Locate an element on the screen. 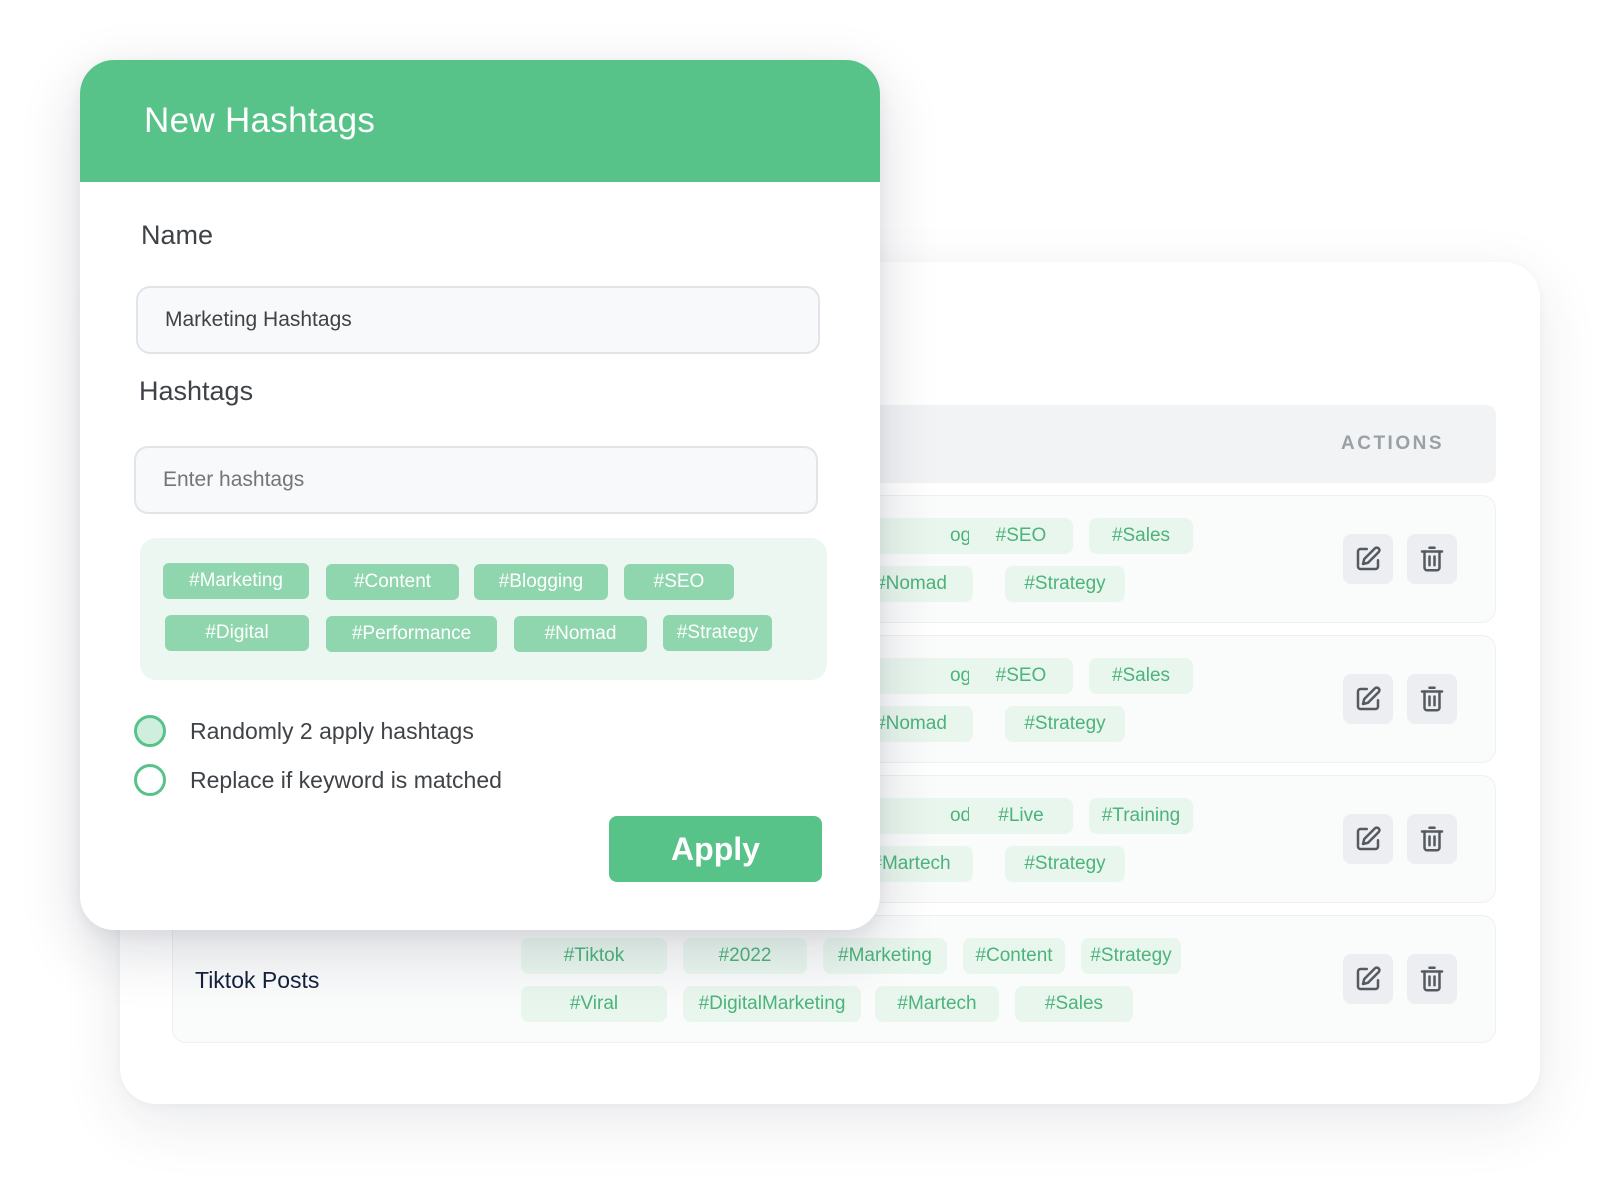 The width and height of the screenshot is (1620, 1202). hashtag-chip: #2022 is located at coordinates (745, 956).